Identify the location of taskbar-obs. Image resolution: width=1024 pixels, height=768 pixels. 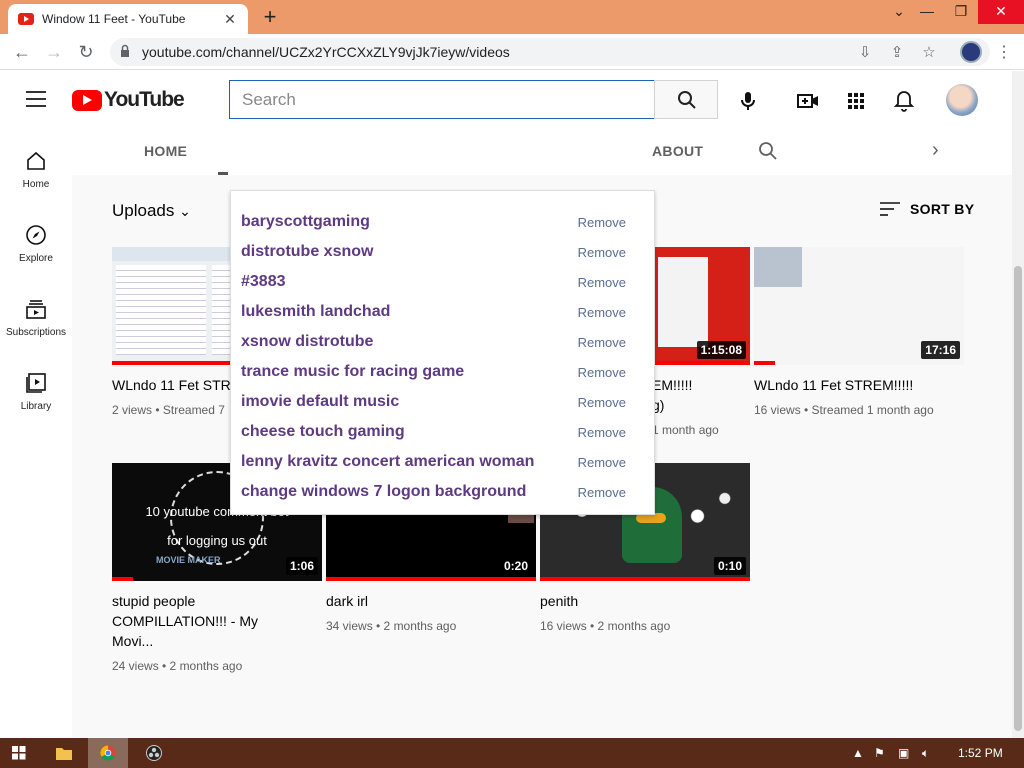
(154, 753).